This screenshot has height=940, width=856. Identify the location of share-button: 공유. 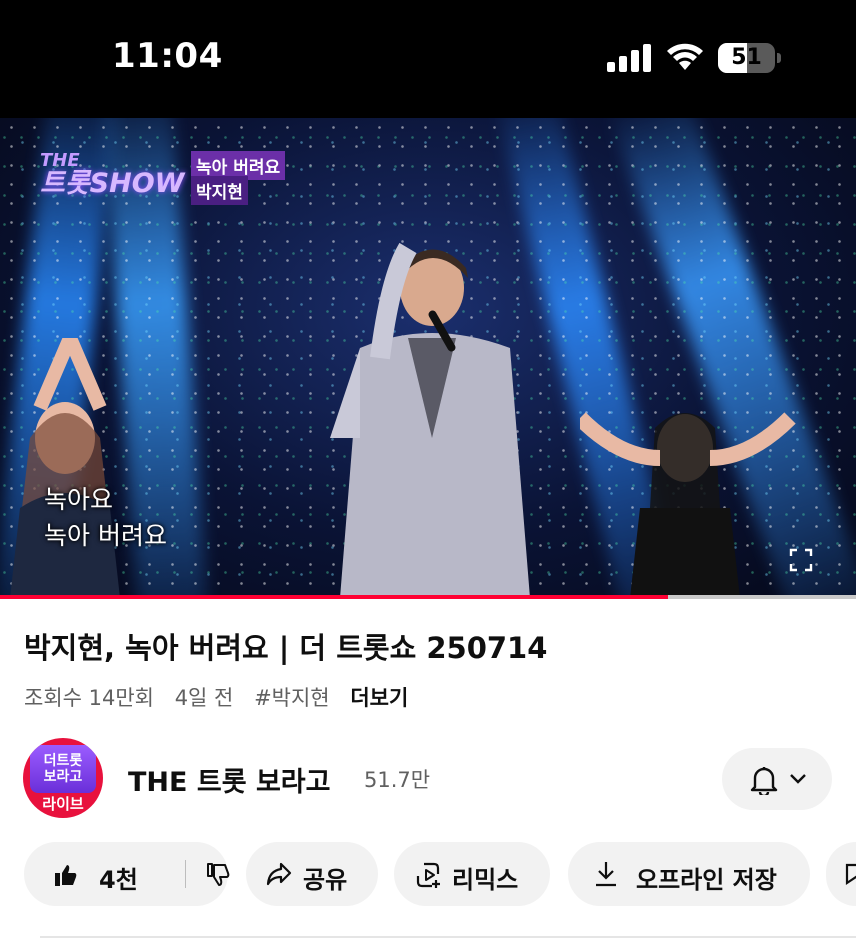
(312, 874).